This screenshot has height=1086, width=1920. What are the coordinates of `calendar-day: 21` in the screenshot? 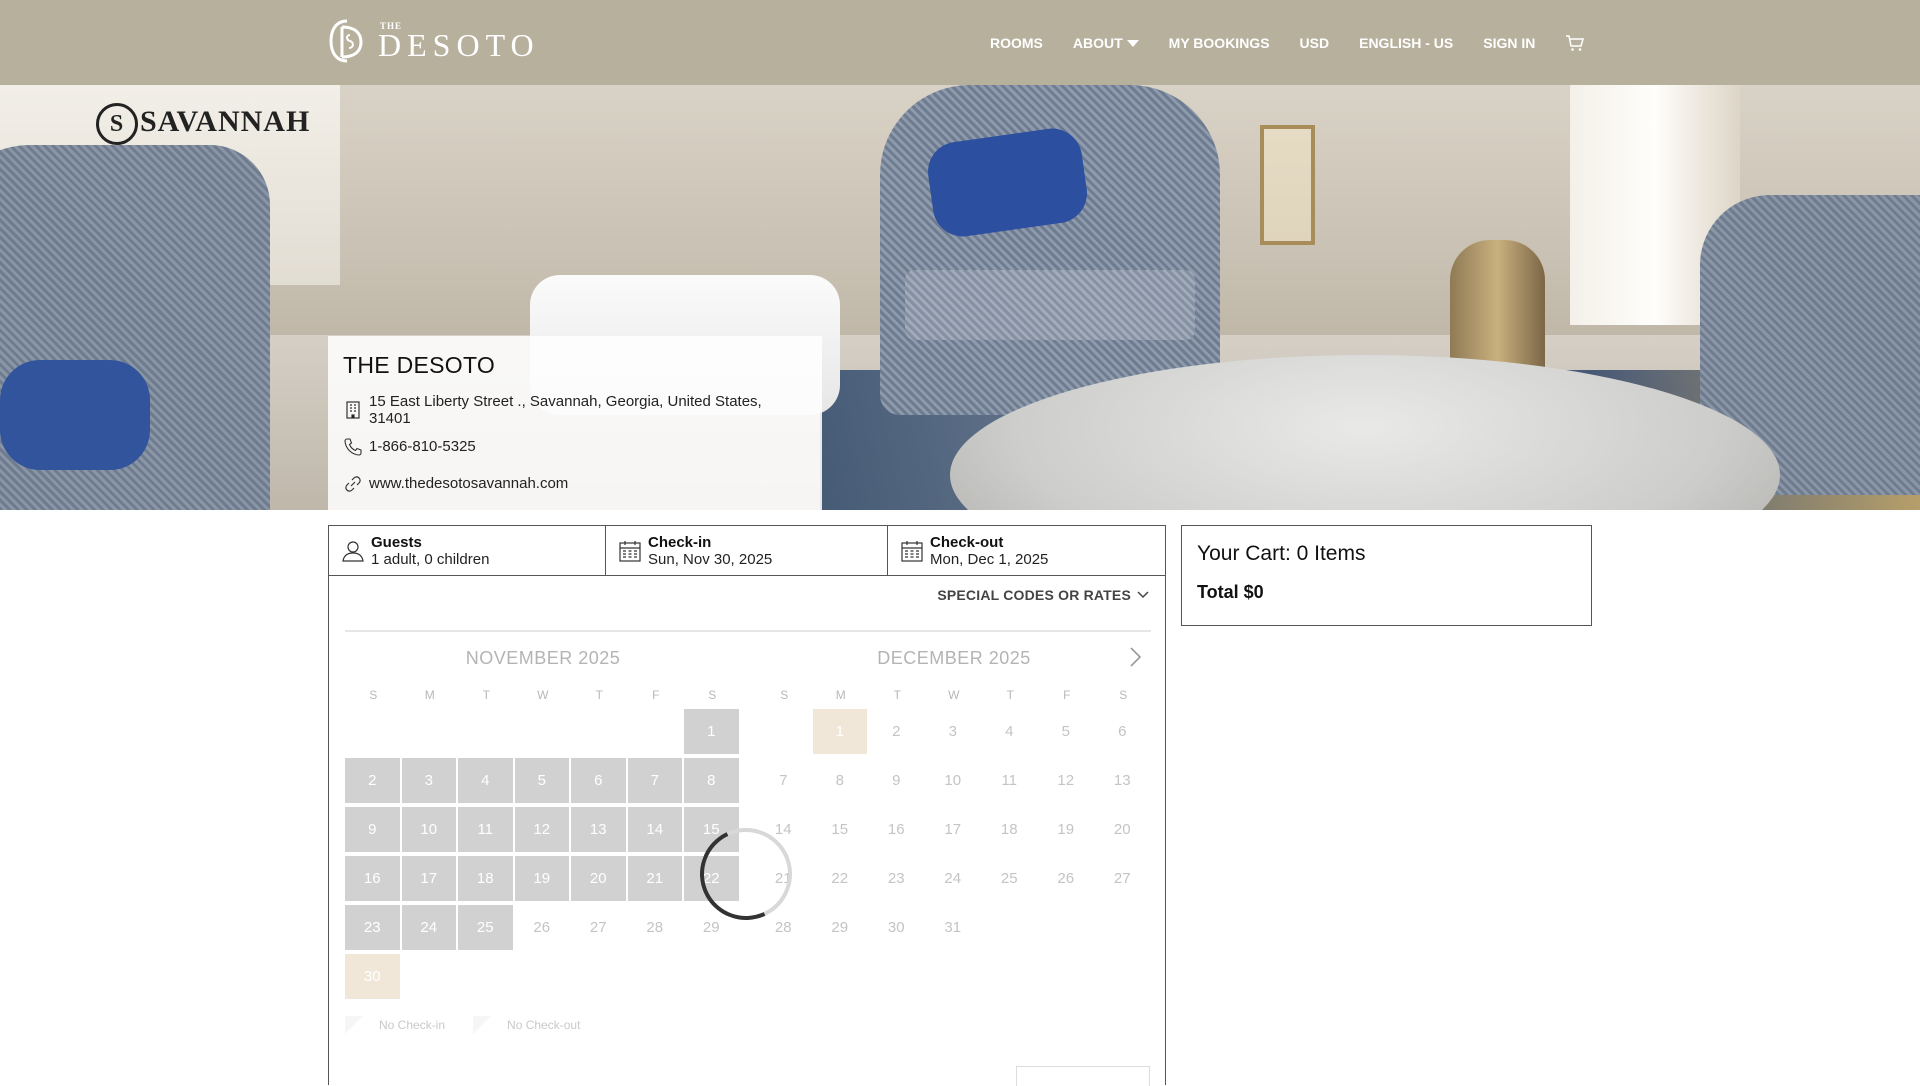 It's located at (654, 878).